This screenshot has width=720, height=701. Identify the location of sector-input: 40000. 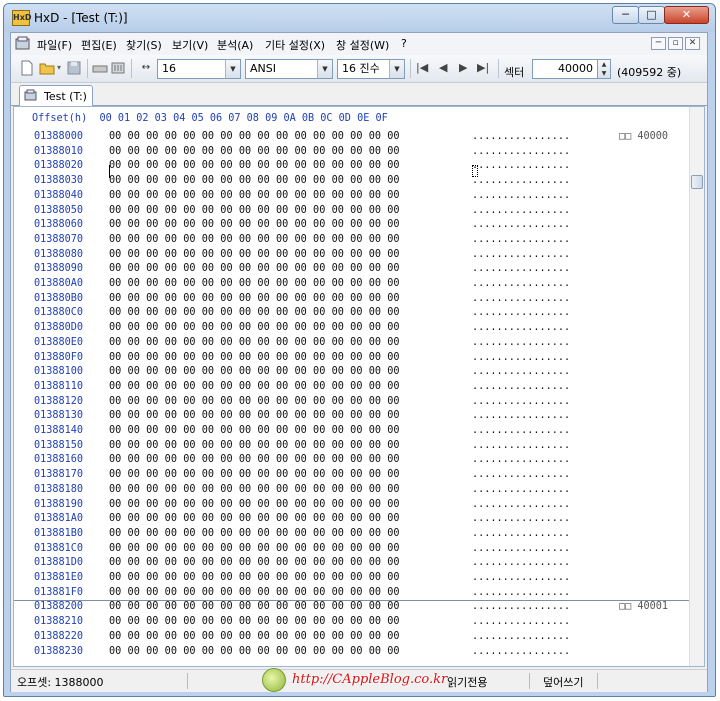
(565, 69).